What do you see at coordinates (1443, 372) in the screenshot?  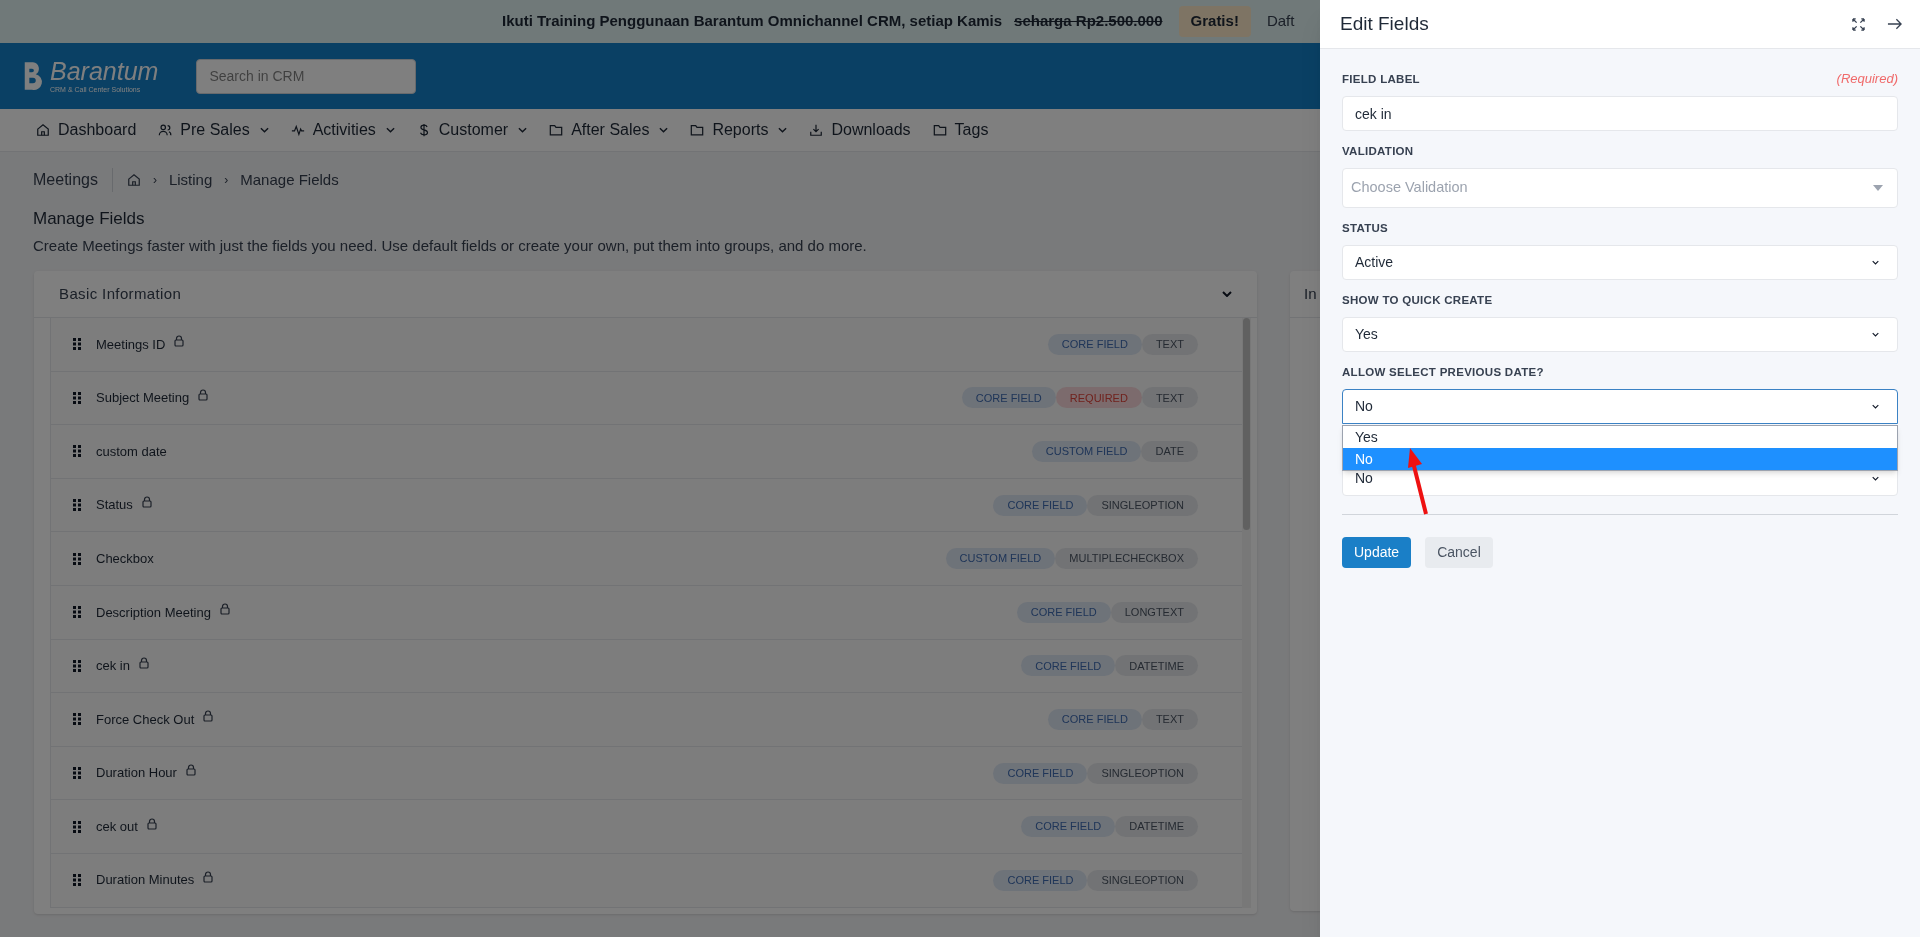 I see `field-label: ALLOW SELECT PREVIOUS DATE?` at bounding box center [1443, 372].